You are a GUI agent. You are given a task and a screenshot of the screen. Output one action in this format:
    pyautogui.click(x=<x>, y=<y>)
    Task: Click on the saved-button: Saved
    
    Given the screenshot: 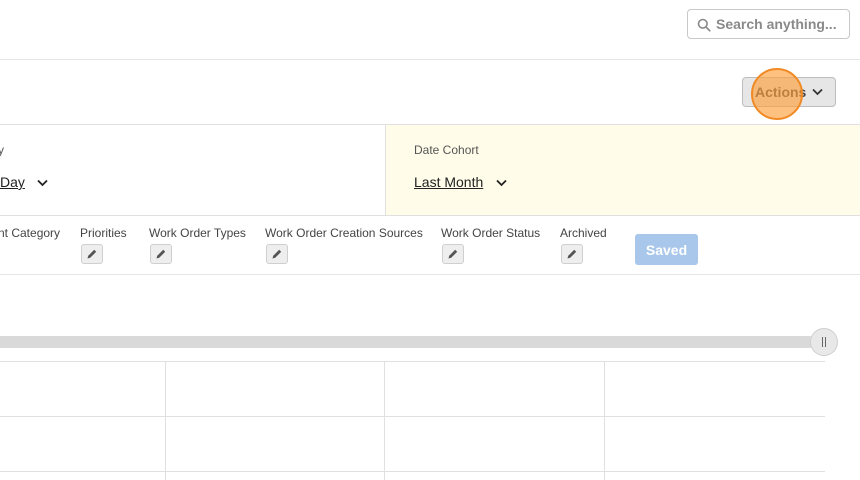 What is the action you would take?
    pyautogui.click(x=666, y=249)
    